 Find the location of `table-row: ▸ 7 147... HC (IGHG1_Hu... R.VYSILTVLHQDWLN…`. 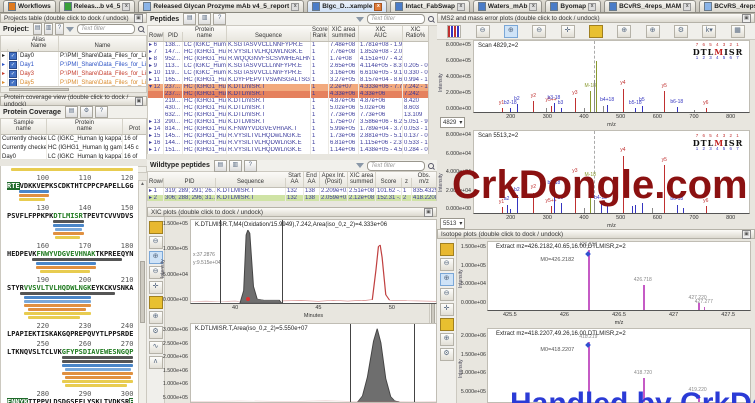

table-row: ▸ 7 147... HC (IGHG1_Hu... R.VYSILTVLHQDWLN… is located at coordinates (288, 52).